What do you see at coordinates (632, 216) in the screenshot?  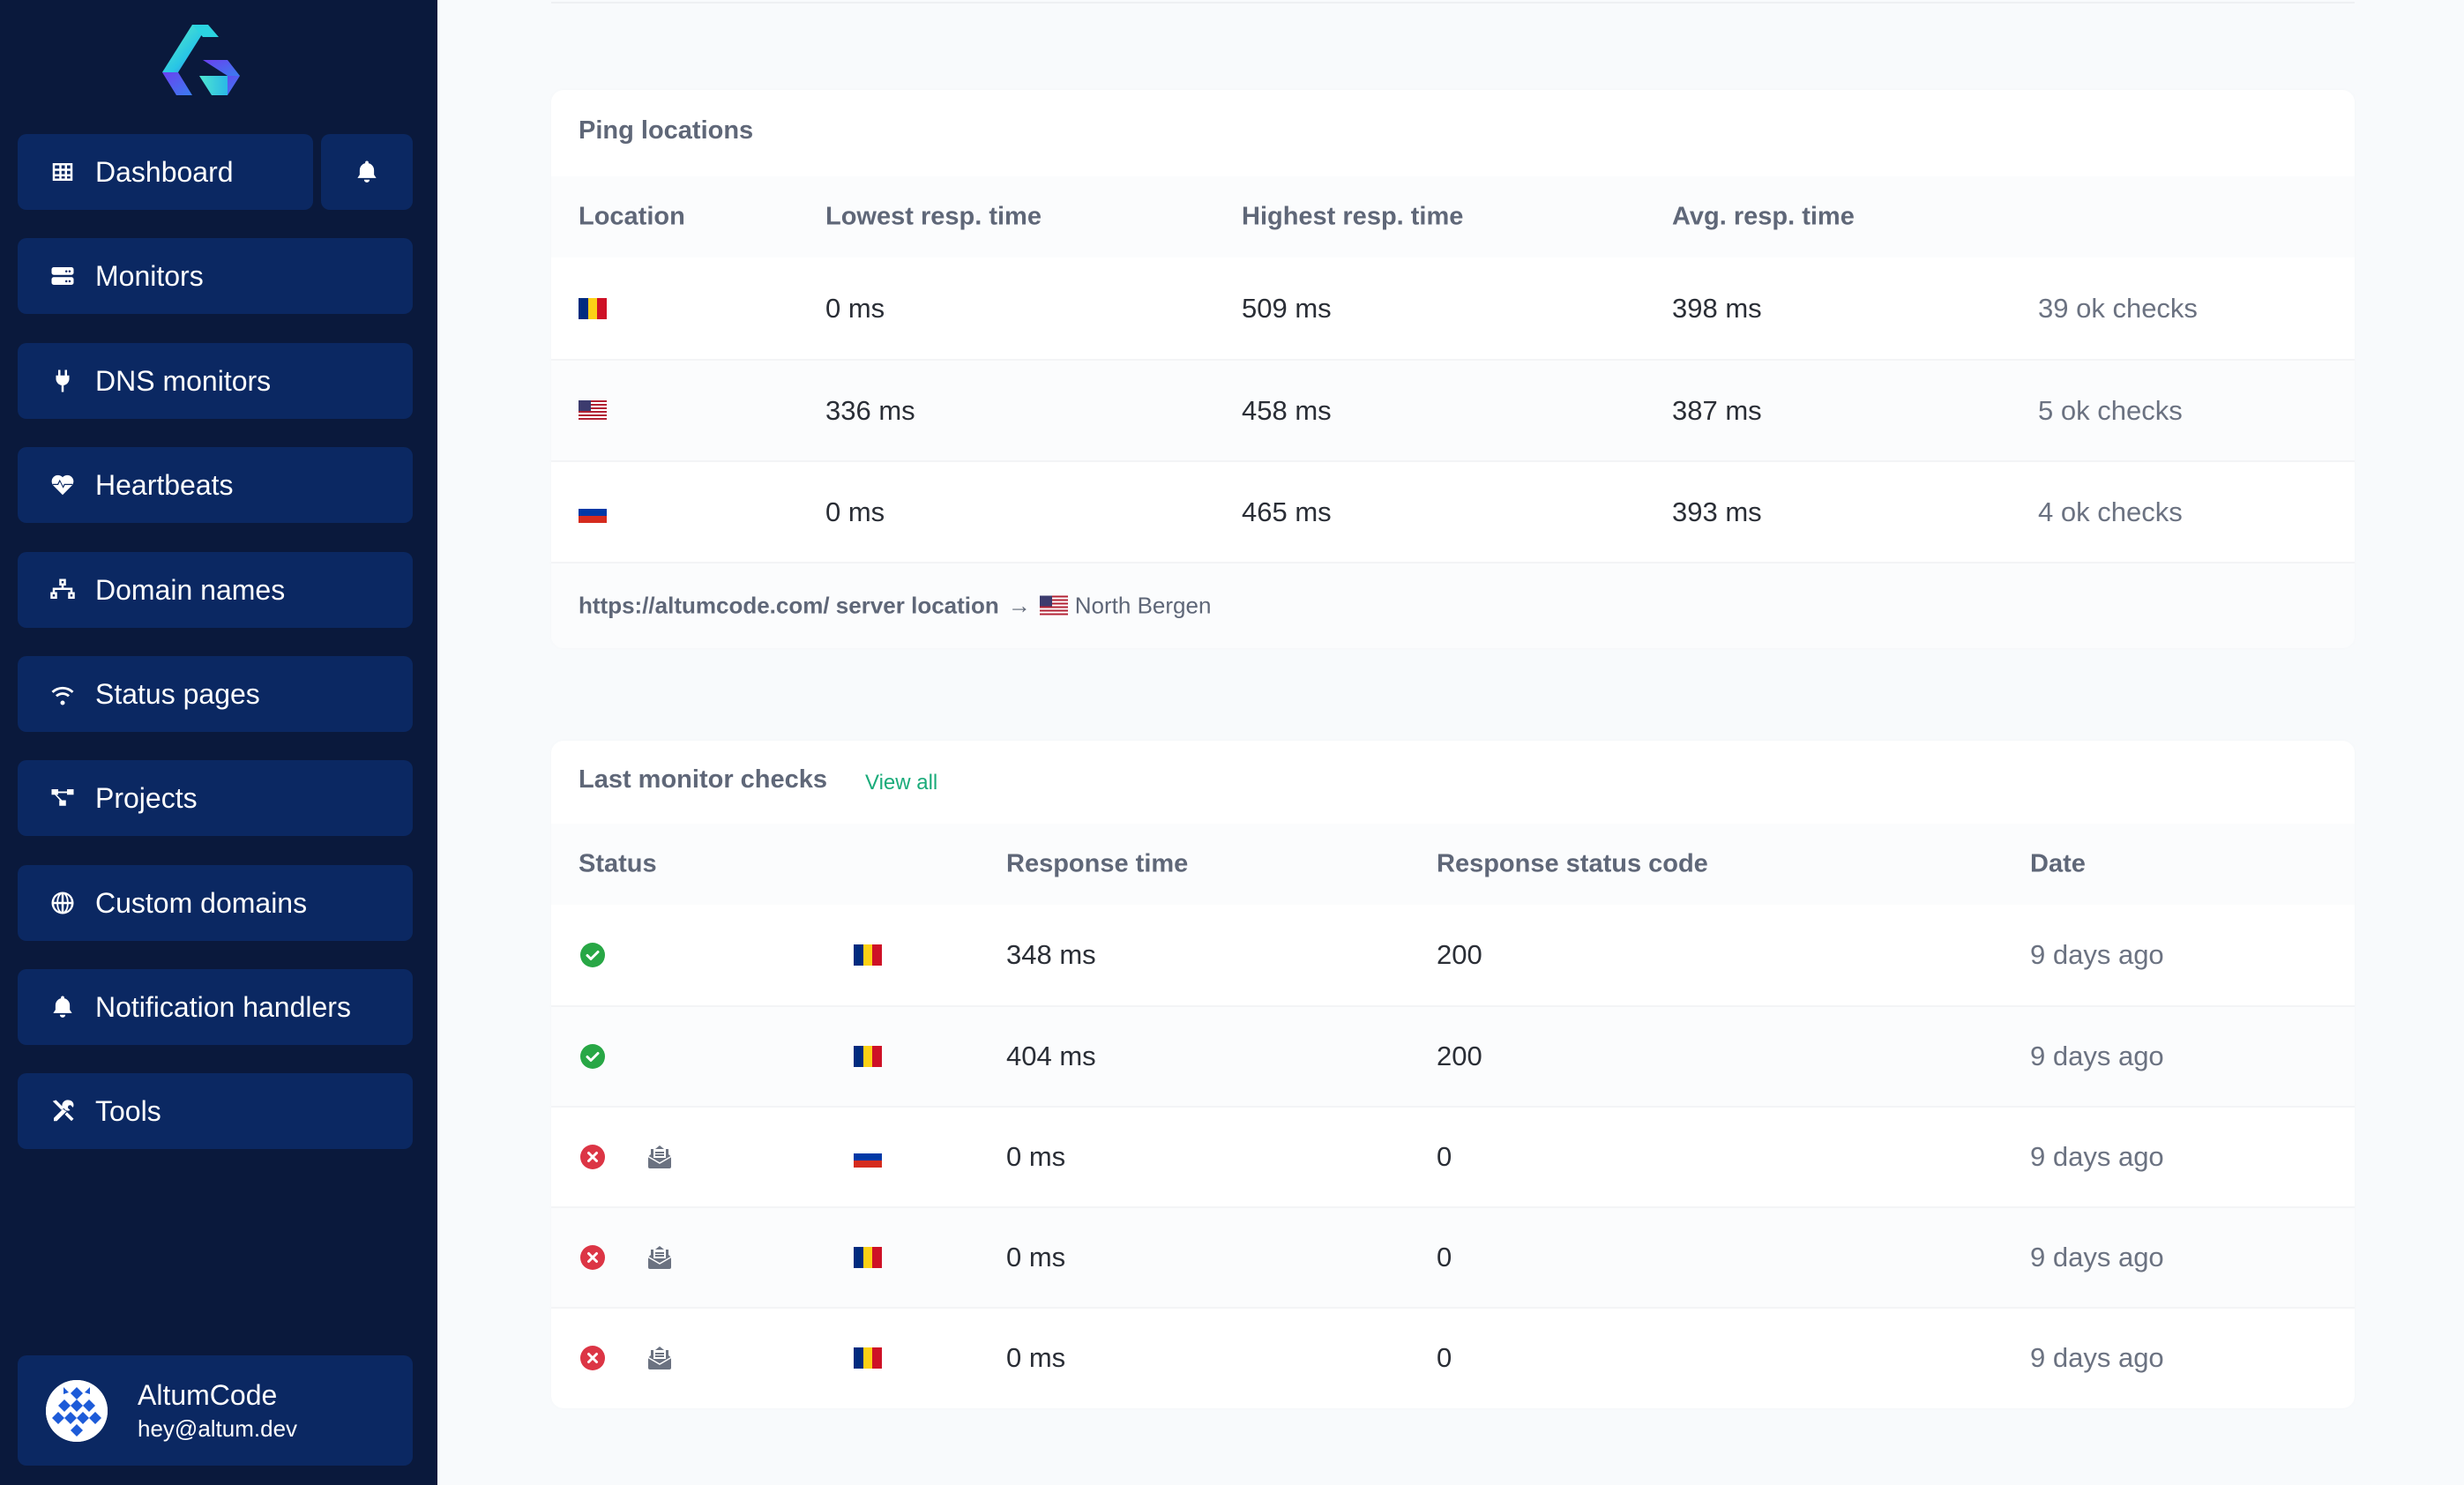 I see `column-header: Location` at bounding box center [632, 216].